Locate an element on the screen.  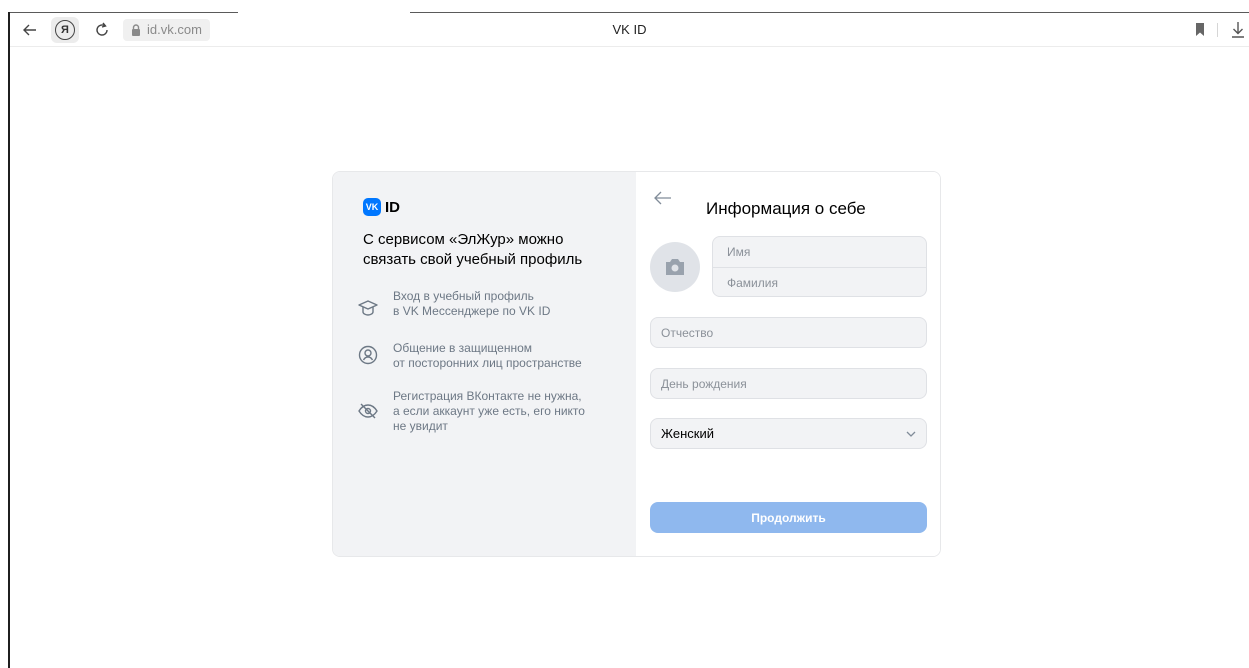
back-arrow-icon is located at coordinates (663, 198).